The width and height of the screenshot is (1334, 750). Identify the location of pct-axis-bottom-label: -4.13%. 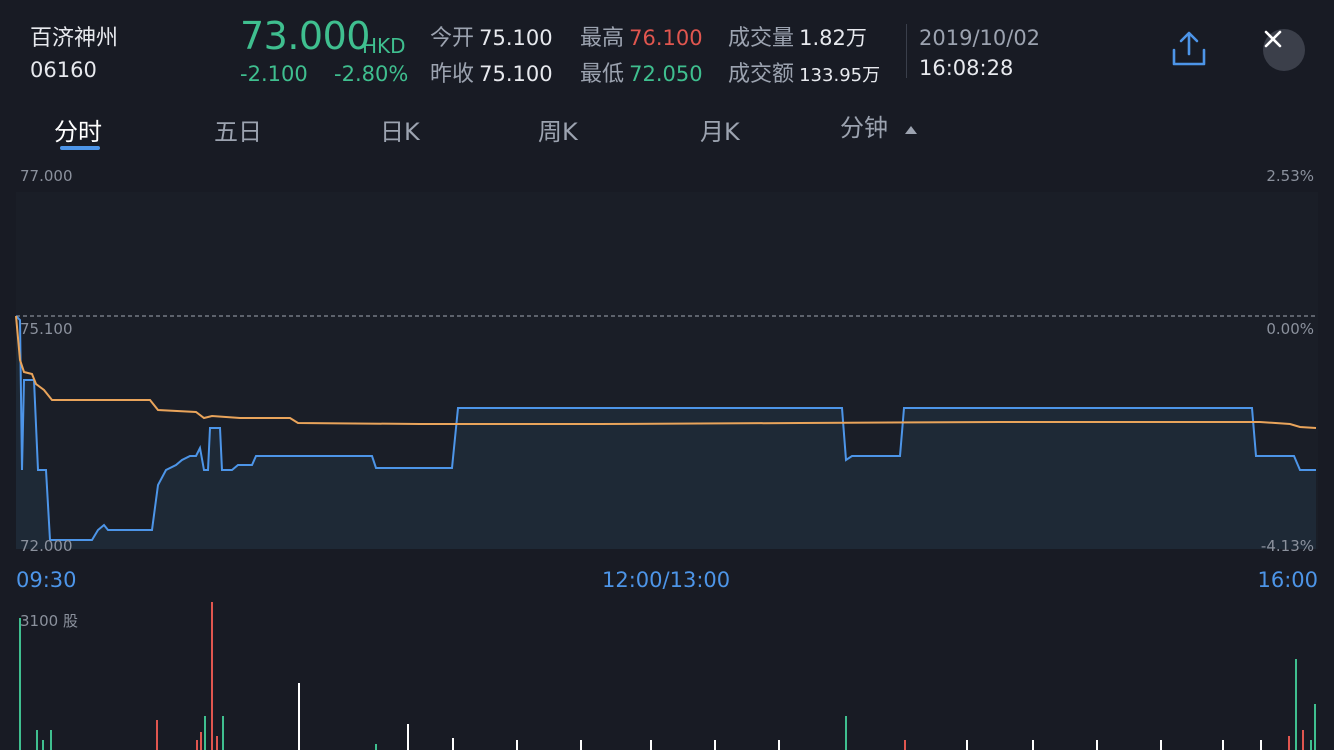
(1287, 546).